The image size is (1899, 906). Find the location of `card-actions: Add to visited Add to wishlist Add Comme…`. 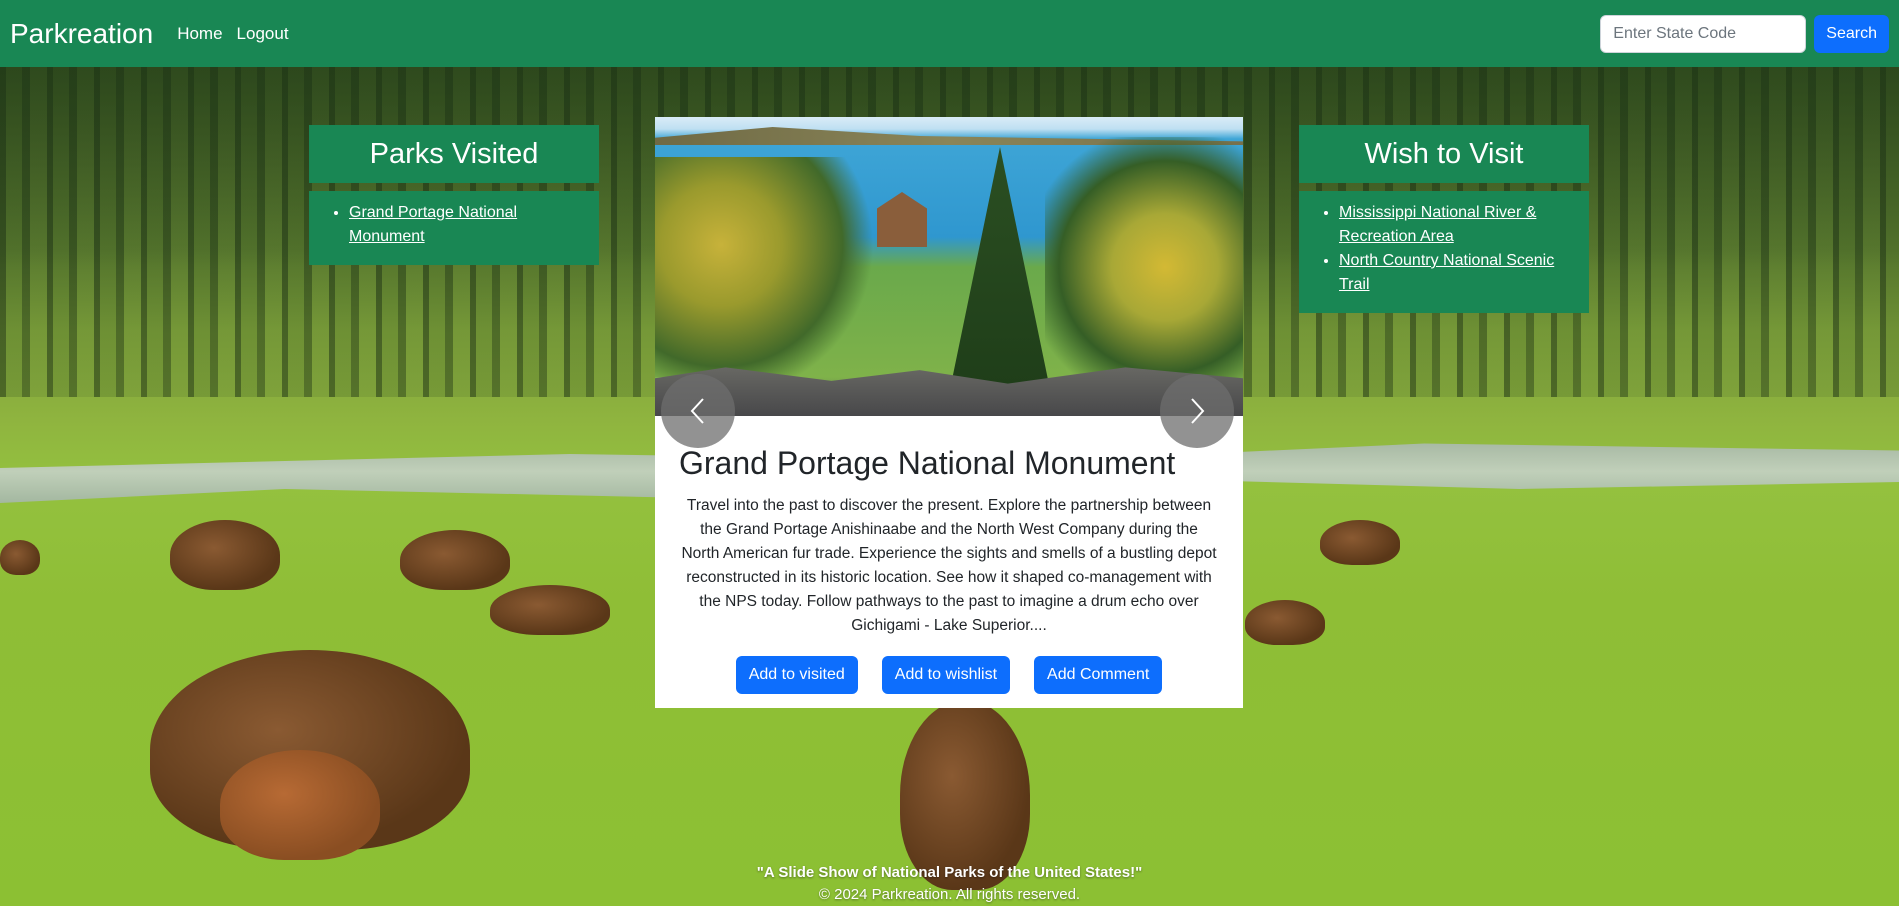

card-actions: Add to visited Add to wishlist Add Comme… is located at coordinates (949, 675).